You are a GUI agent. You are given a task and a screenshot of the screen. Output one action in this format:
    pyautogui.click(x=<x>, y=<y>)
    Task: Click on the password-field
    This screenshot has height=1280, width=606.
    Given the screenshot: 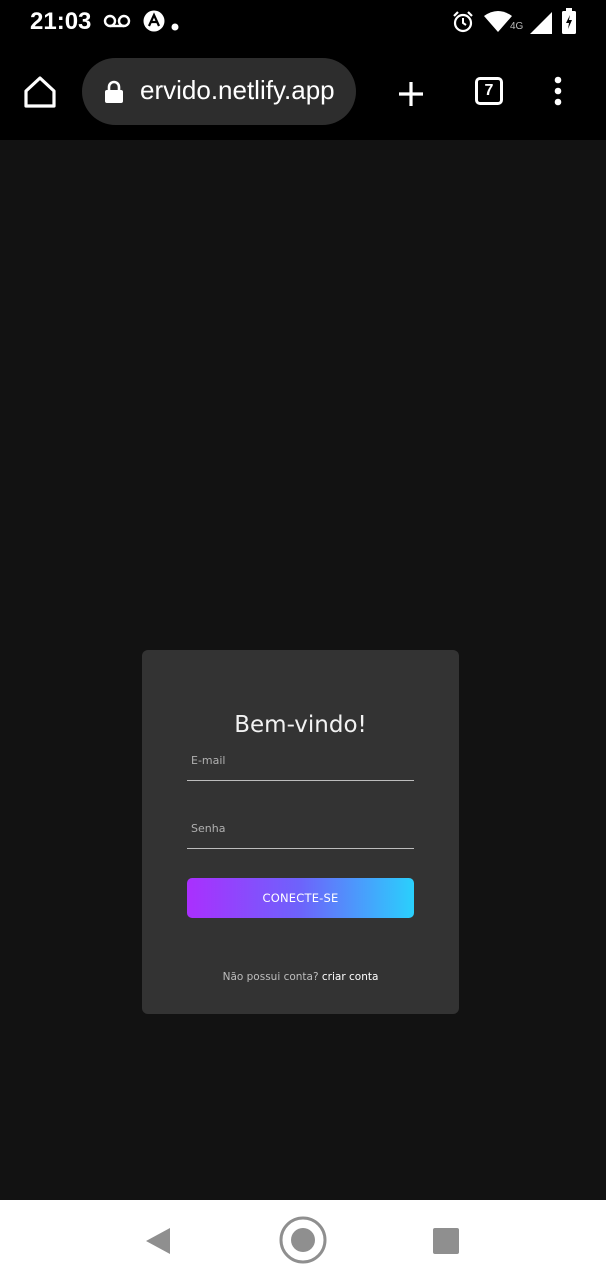 What is the action you would take?
    pyautogui.click(x=300, y=831)
    